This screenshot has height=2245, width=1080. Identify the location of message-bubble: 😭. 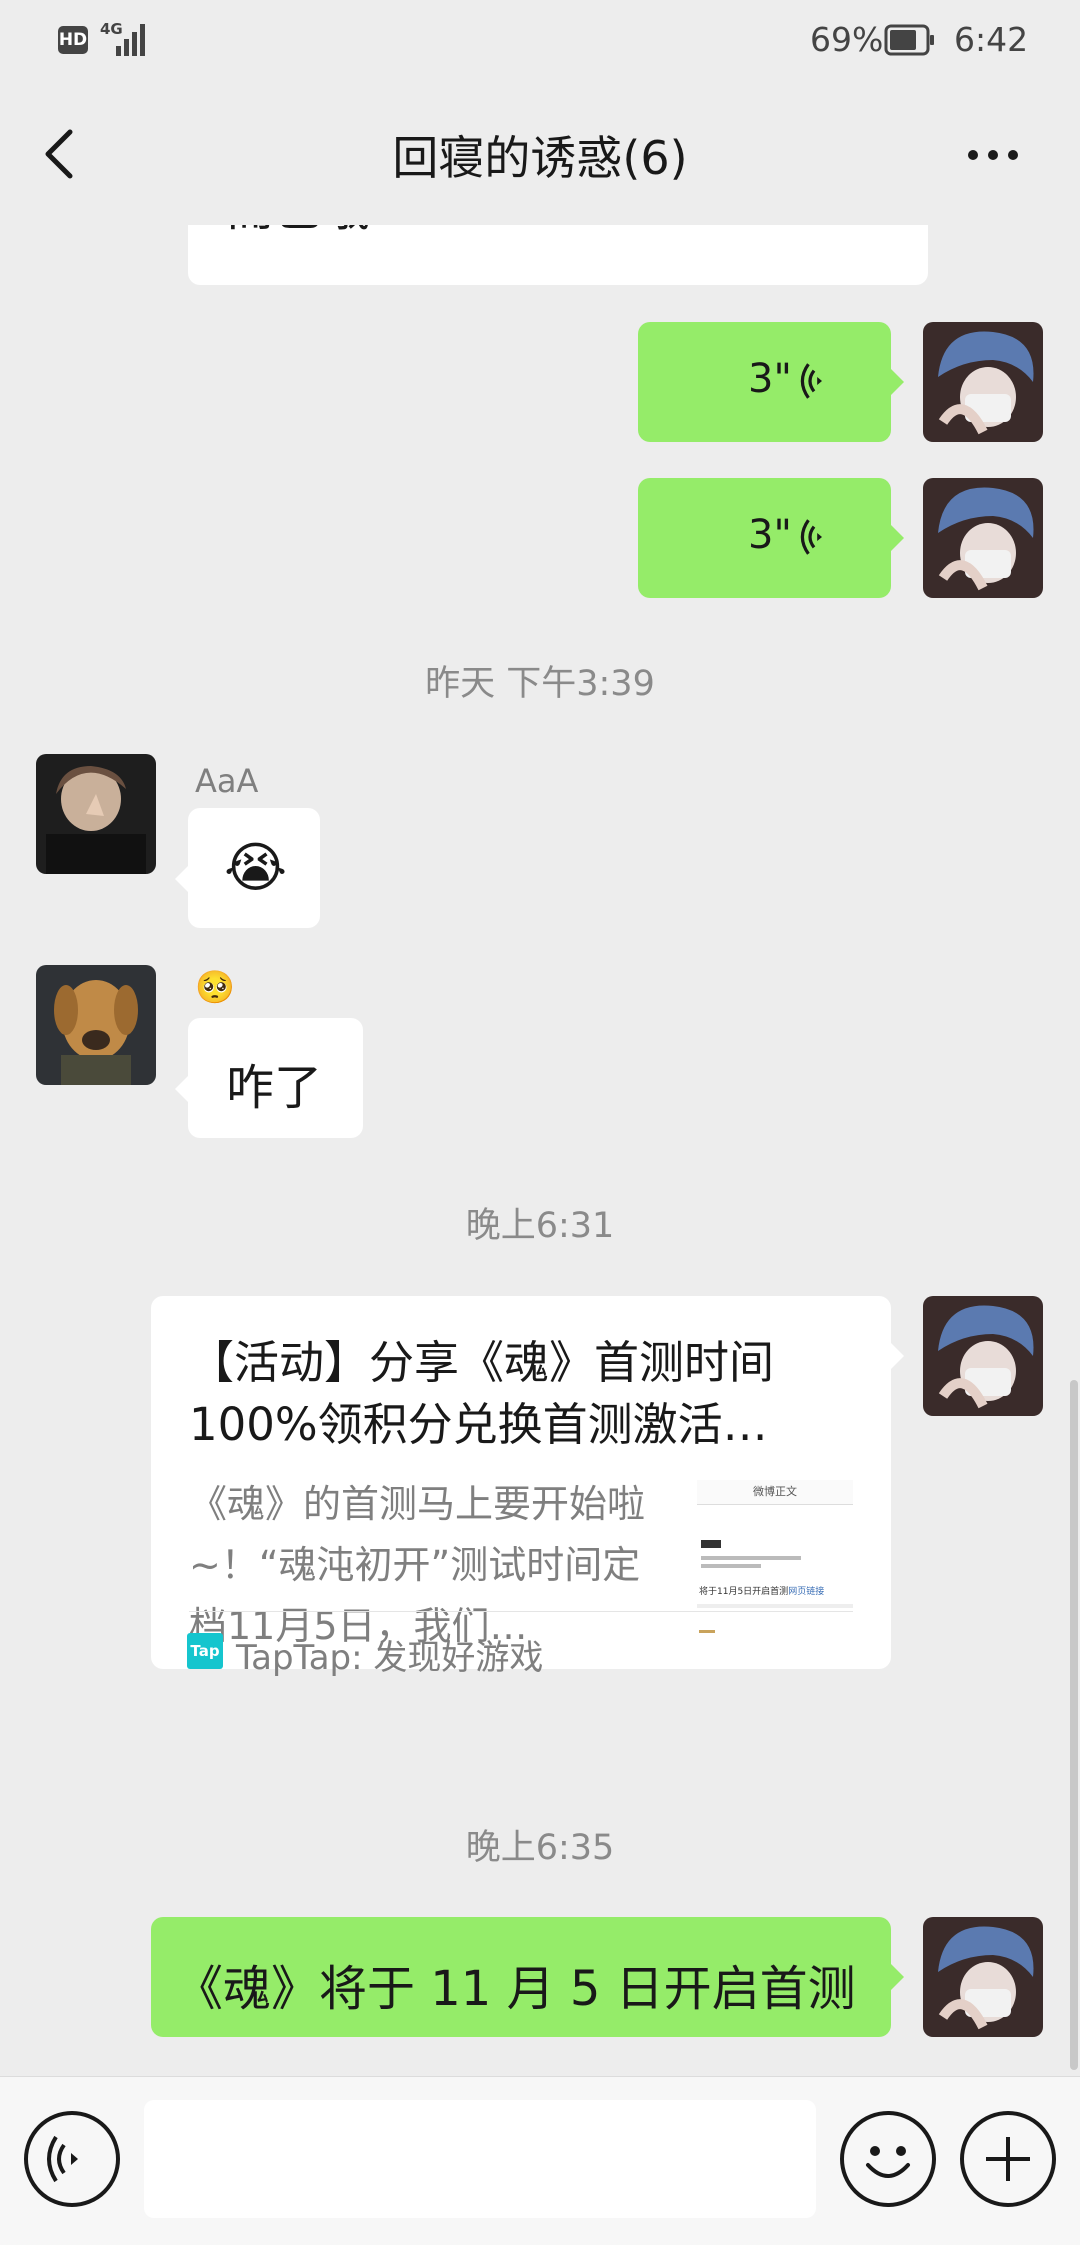
(254, 868).